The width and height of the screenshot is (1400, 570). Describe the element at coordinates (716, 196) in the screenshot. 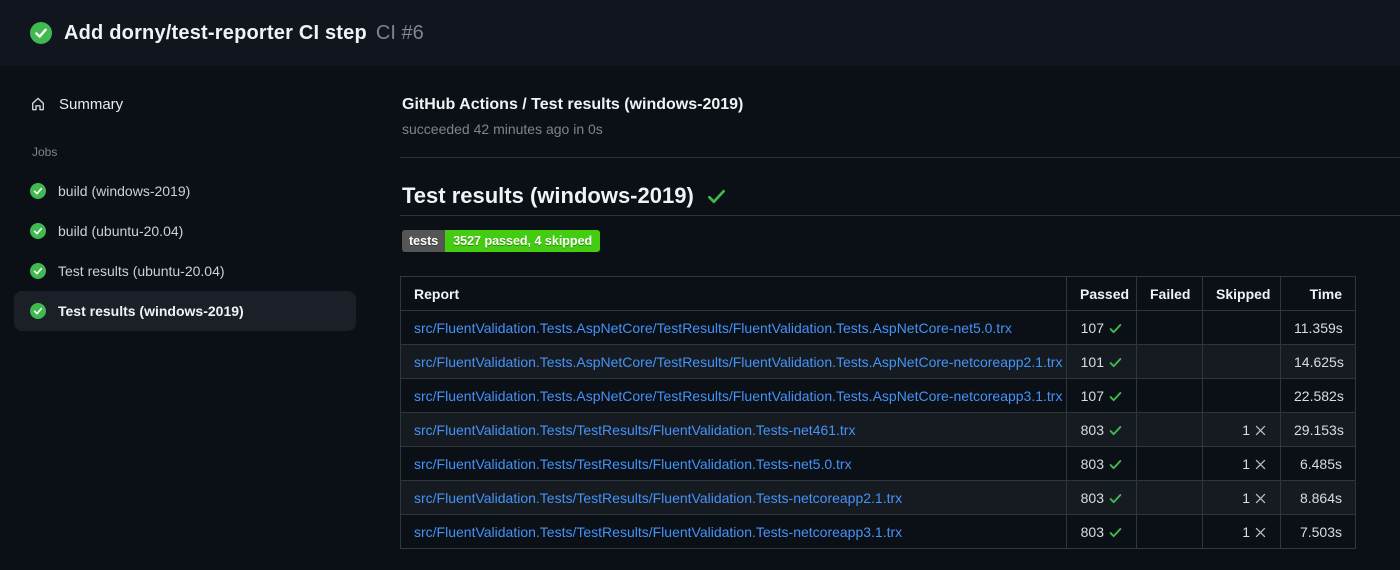

I see `section-success-check-icon` at that location.